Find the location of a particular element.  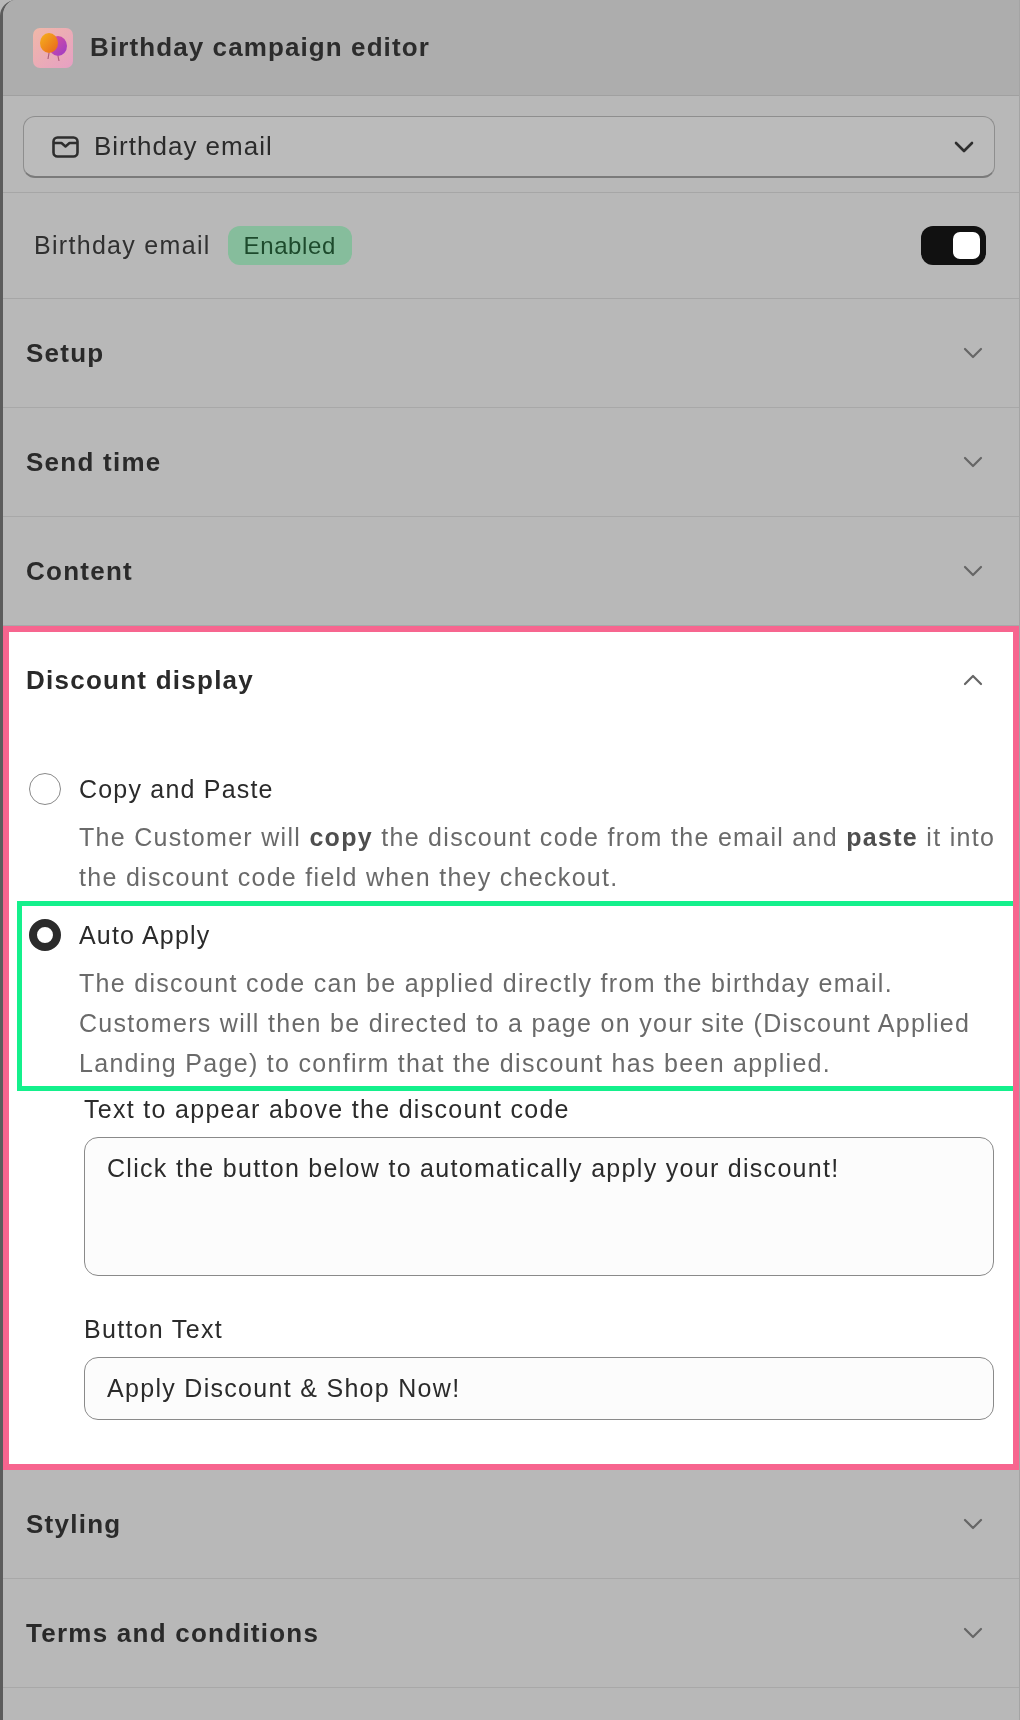

field-label: Text to appear above the discount code is located at coordinates (327, 1109).